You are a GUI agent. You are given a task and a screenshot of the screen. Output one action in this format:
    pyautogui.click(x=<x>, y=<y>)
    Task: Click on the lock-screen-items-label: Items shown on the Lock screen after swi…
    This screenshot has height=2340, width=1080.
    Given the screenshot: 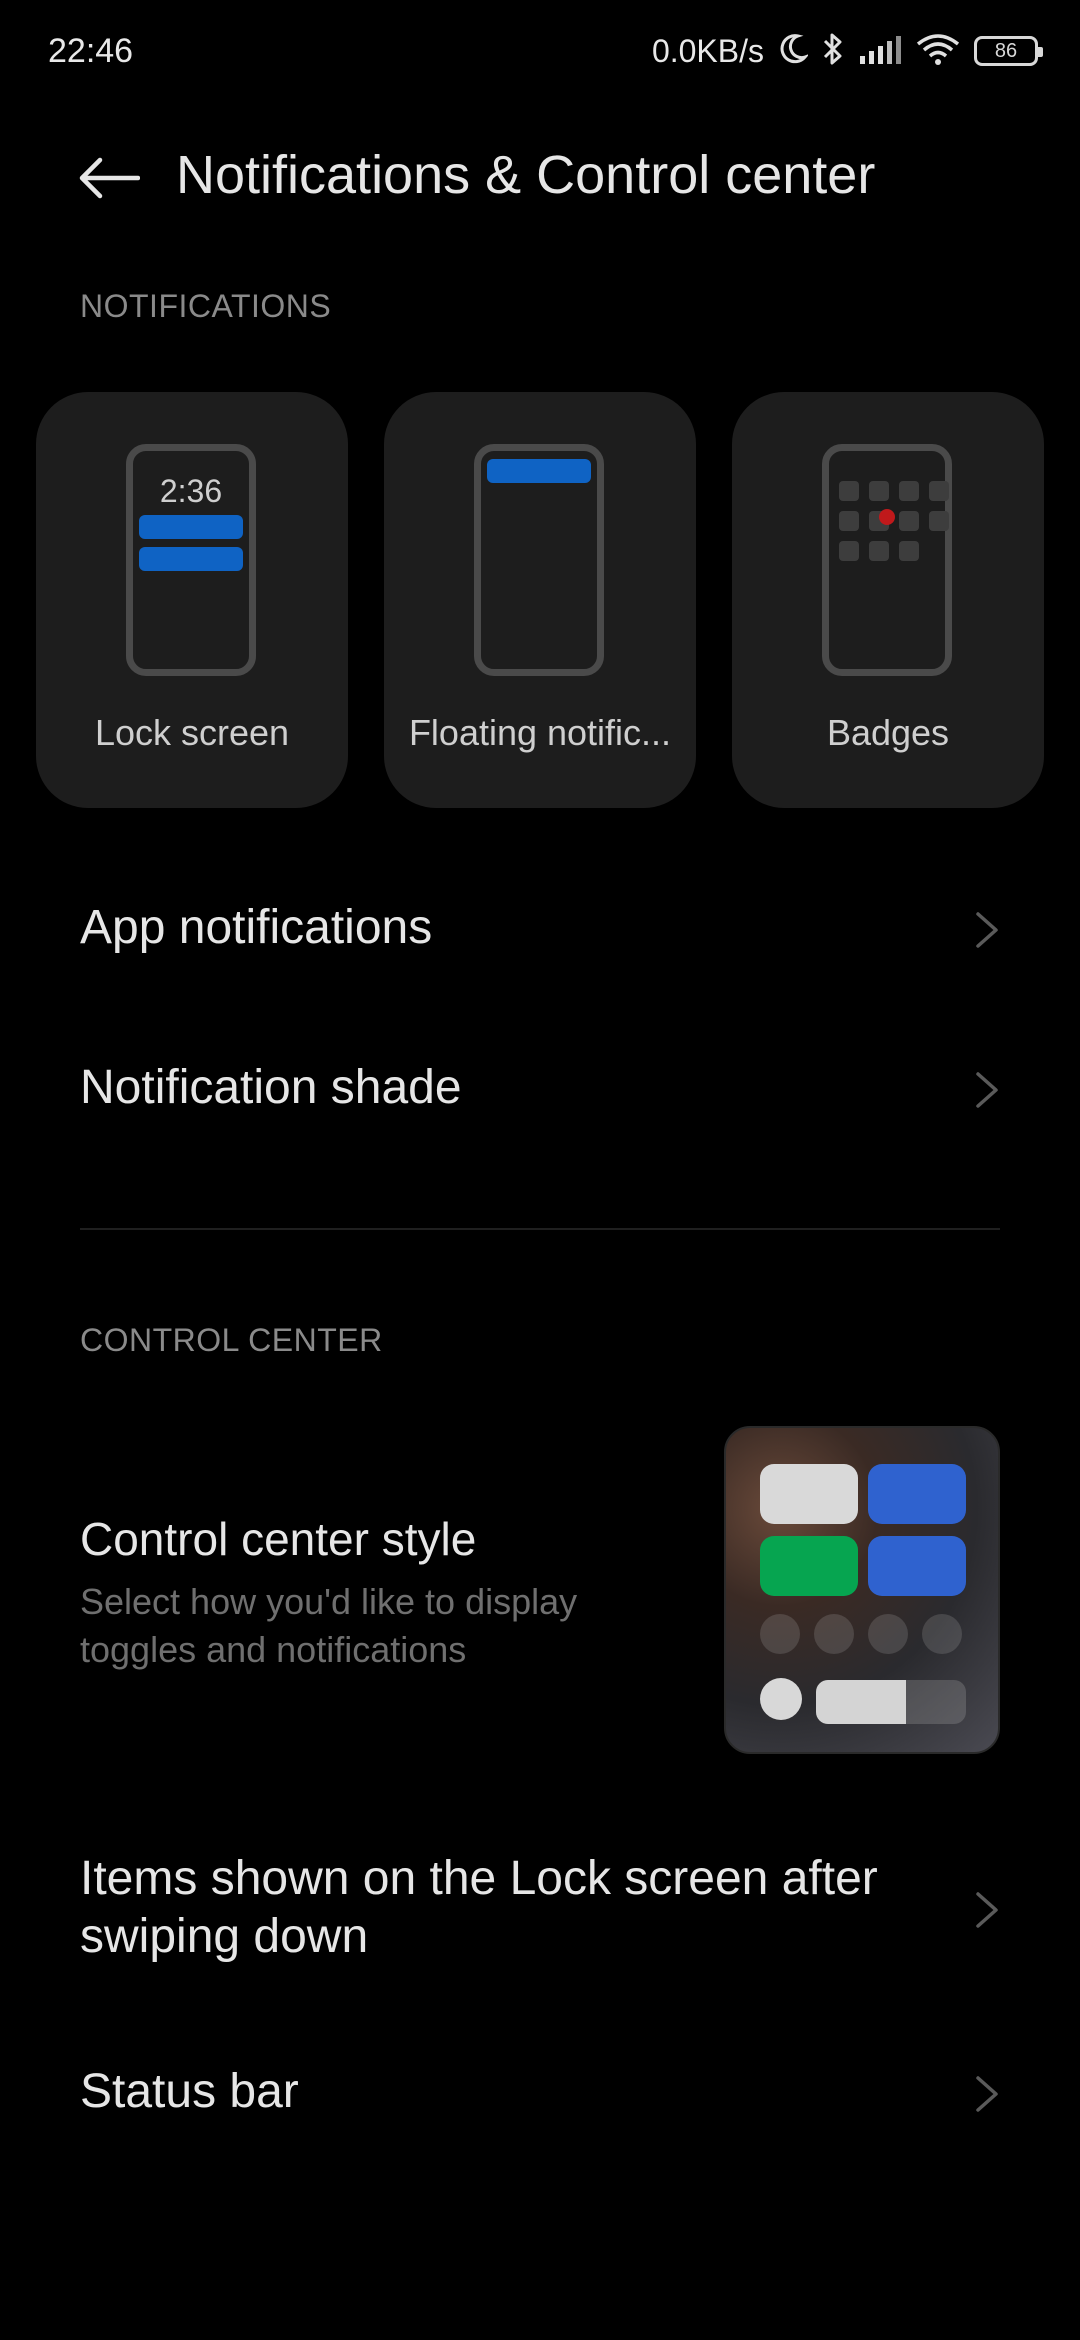 What is the action you would take?
    pyautogui.click(x=479, y=1907)
    